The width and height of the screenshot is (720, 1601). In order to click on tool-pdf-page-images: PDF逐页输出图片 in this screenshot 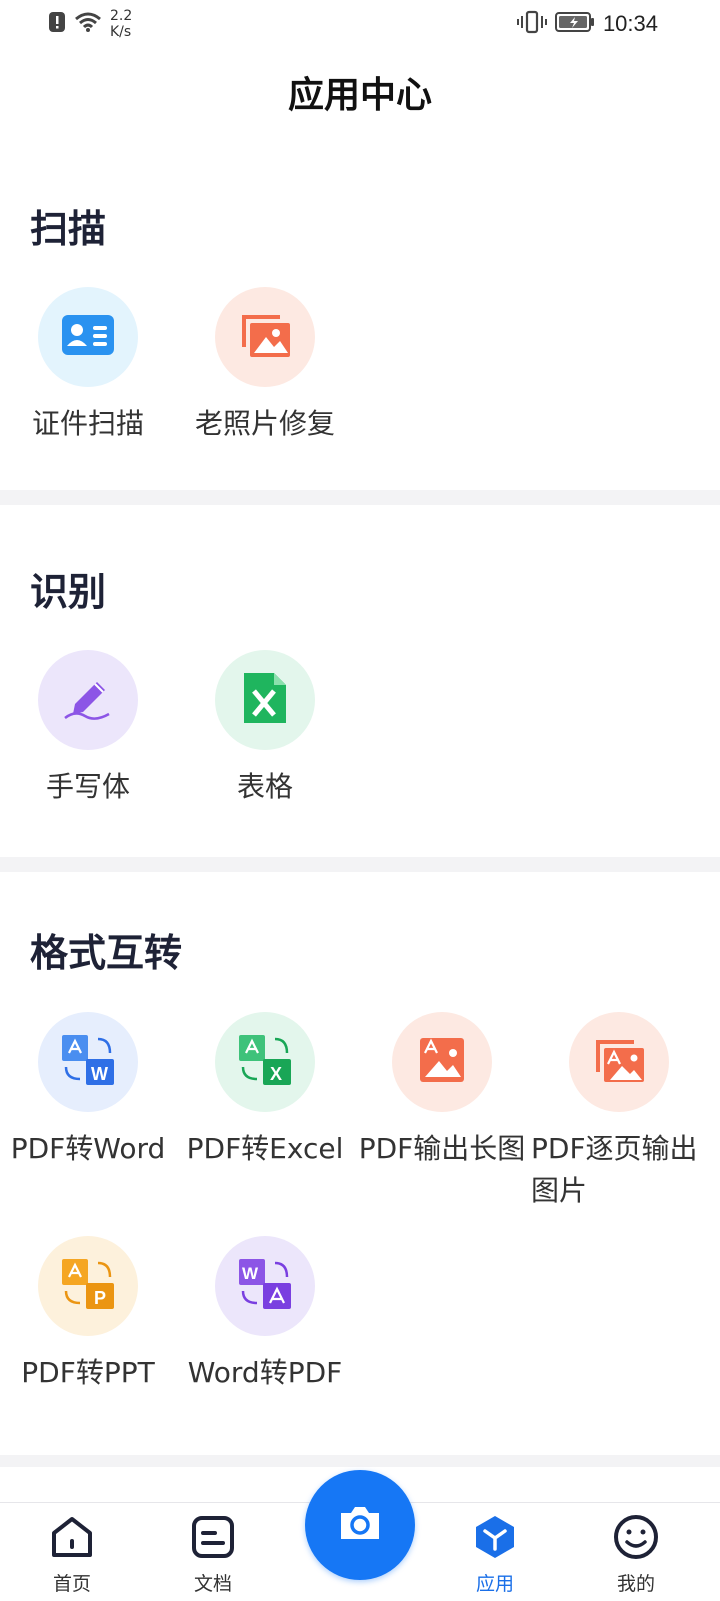, I will do `click(619, 1112)`.